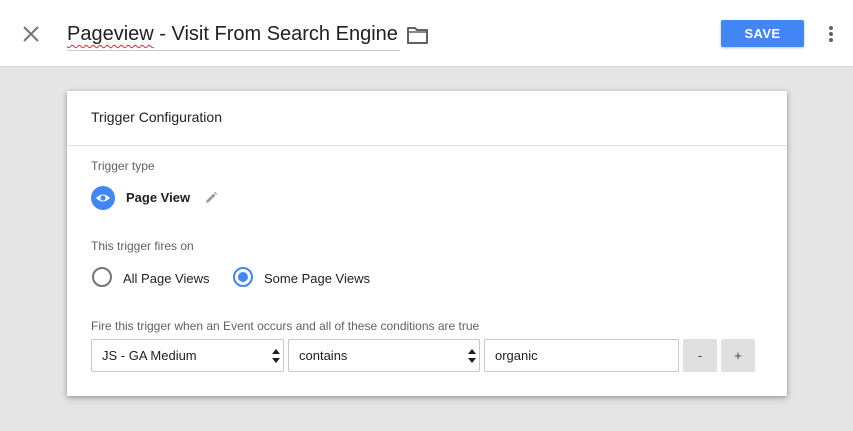 Image resolution: width=853 pixels, height=431 pixels. I want to click on edit-trigger-type-button, so click(211, 198).